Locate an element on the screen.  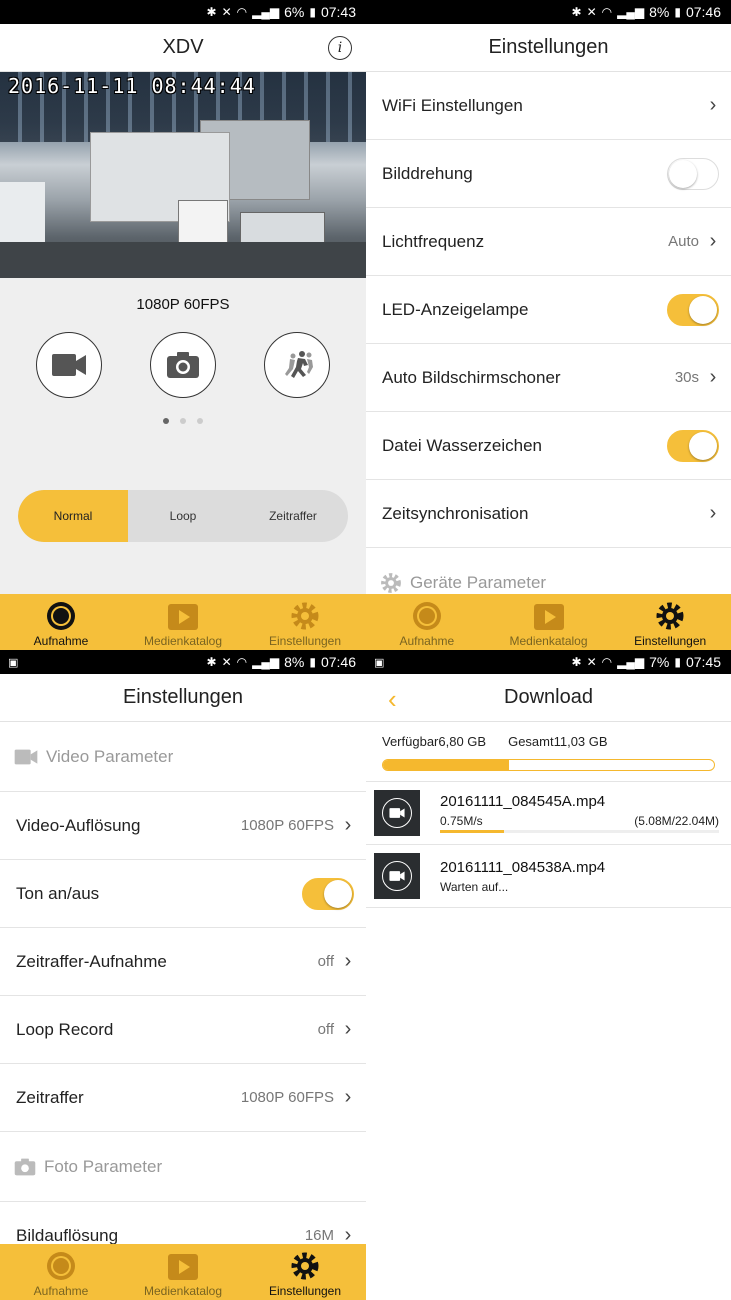
image-rotation-row: Bilddrehung is located at coordinates (548, 174).